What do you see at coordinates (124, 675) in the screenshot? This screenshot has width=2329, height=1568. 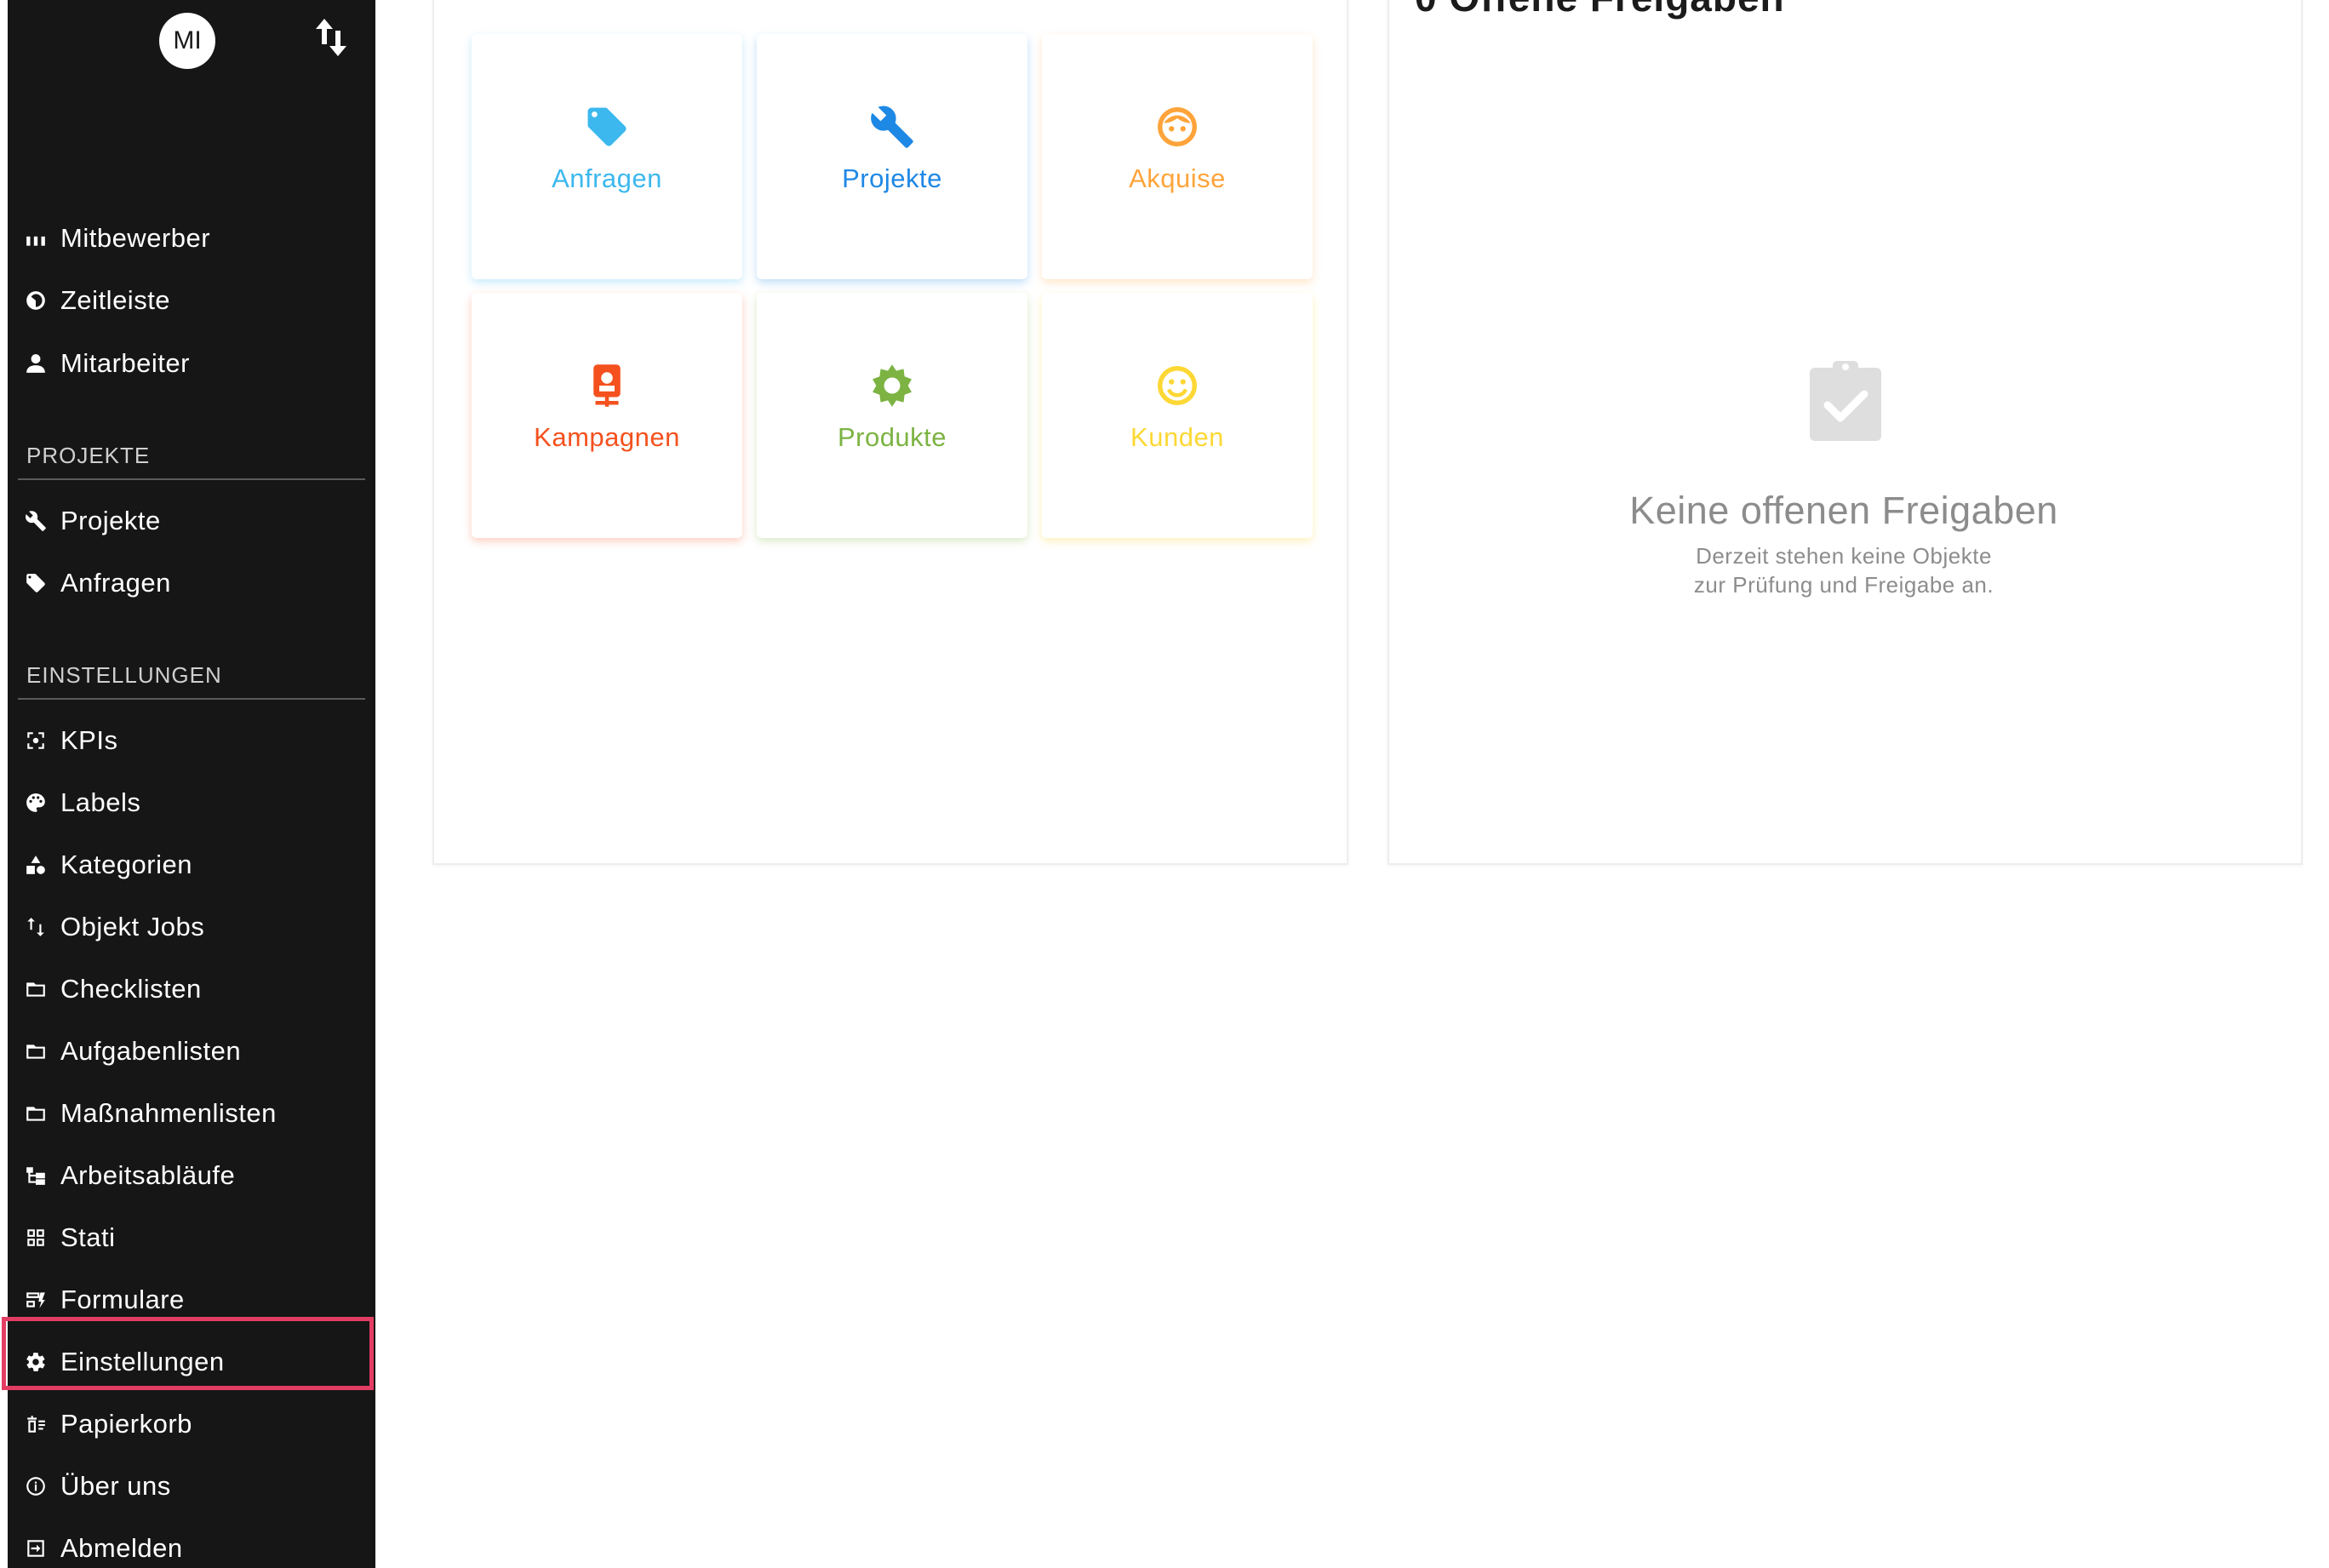 I see `section-label-einstellungen: EINSTELLUNGEN` at bounding box center [124, 675].